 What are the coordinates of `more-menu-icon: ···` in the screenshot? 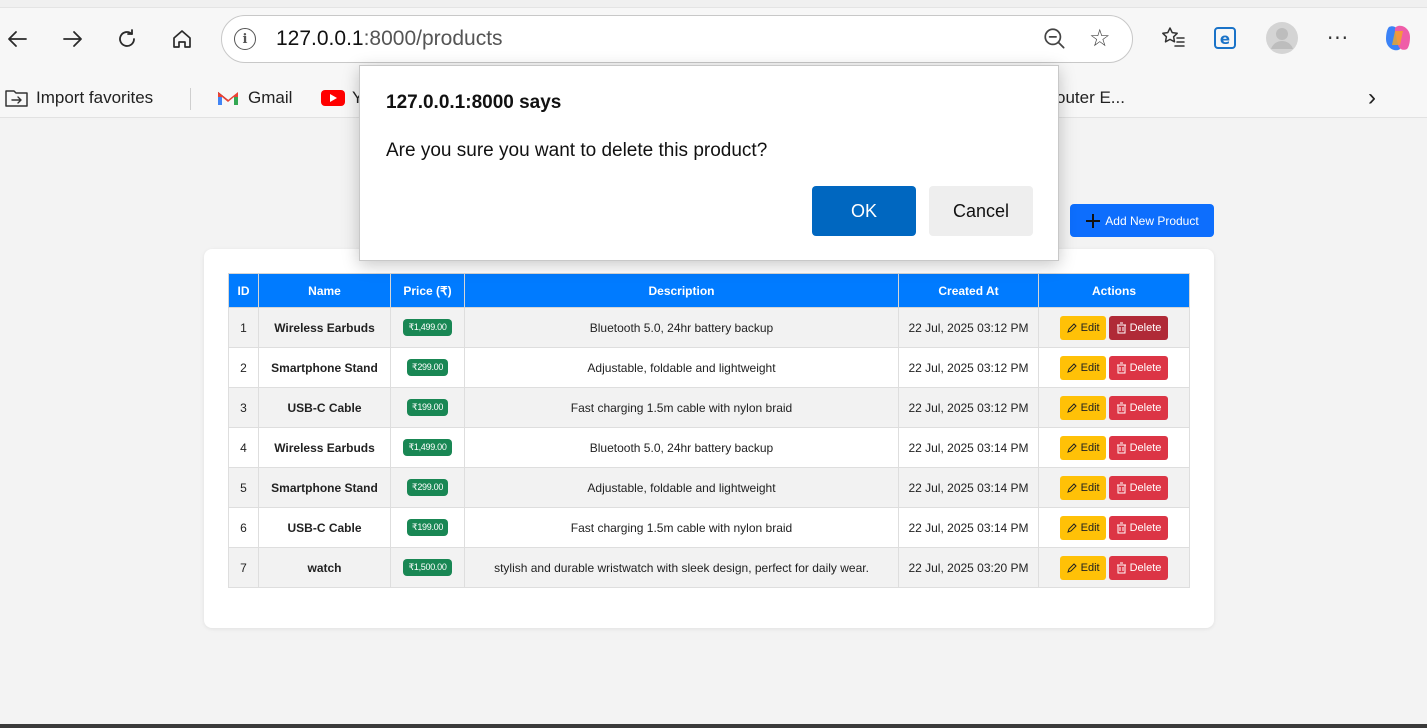 It's located at (1338, 38).